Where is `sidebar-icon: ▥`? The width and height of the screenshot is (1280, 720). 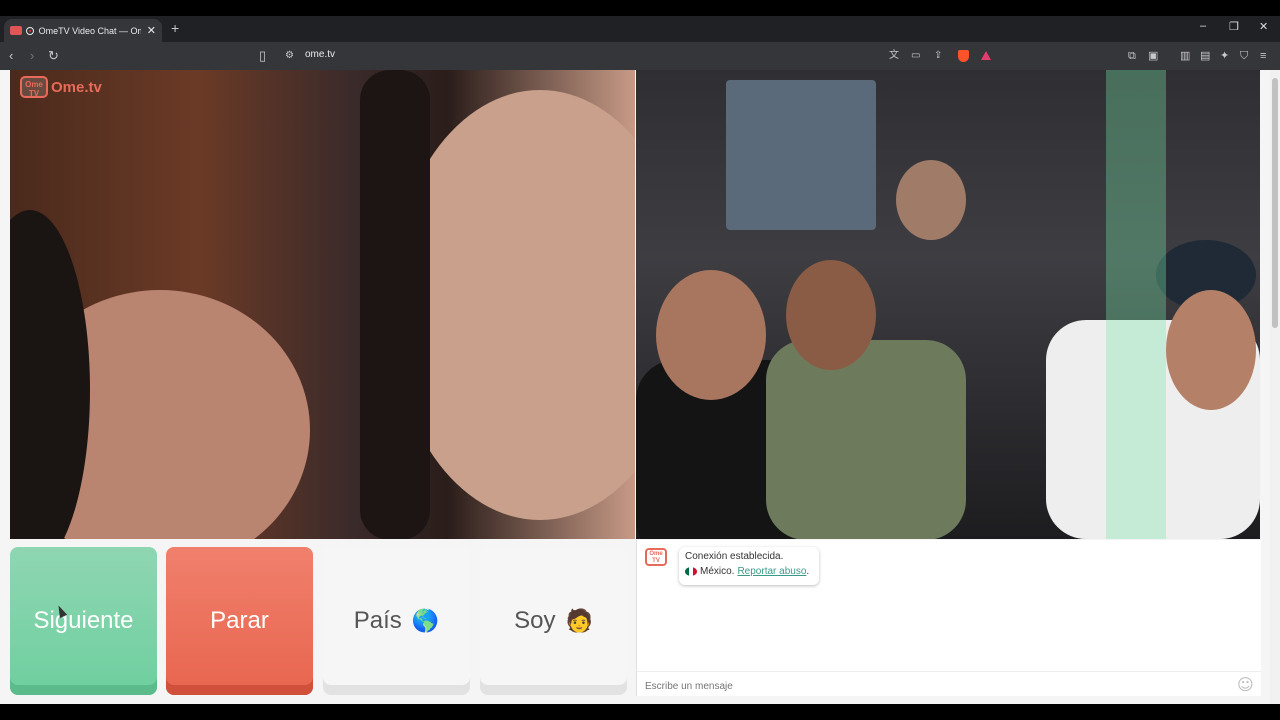 sidebar-icon: ▥ is located at coordinates (1185, 56).